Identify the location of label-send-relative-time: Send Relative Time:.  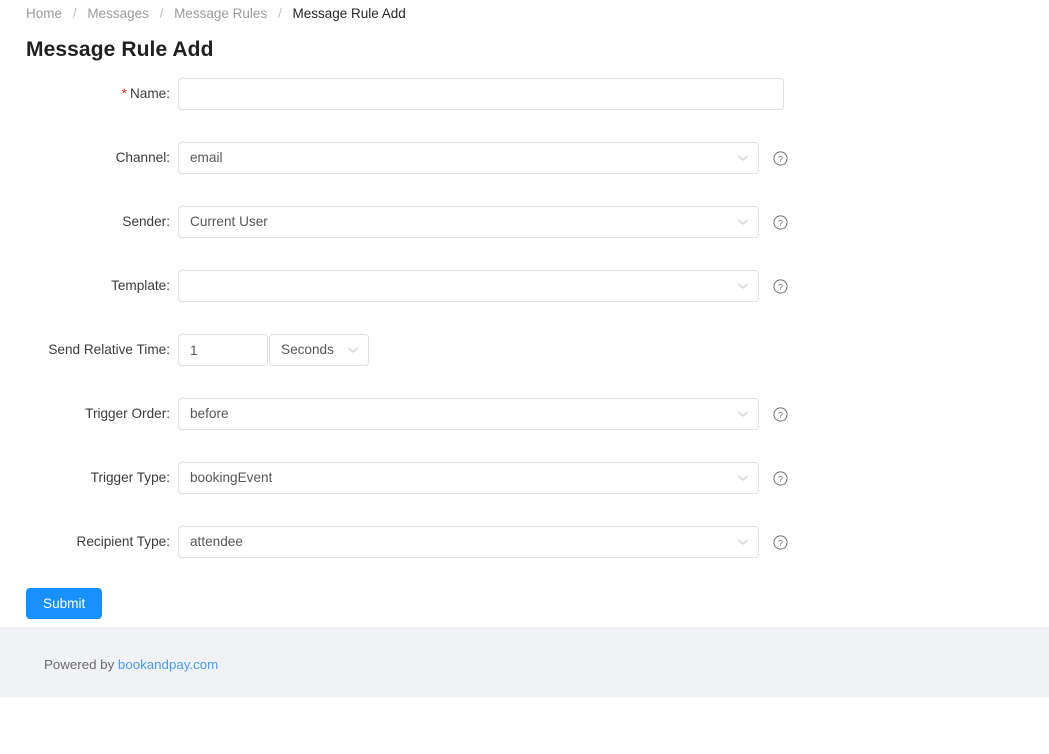
(109, 349).